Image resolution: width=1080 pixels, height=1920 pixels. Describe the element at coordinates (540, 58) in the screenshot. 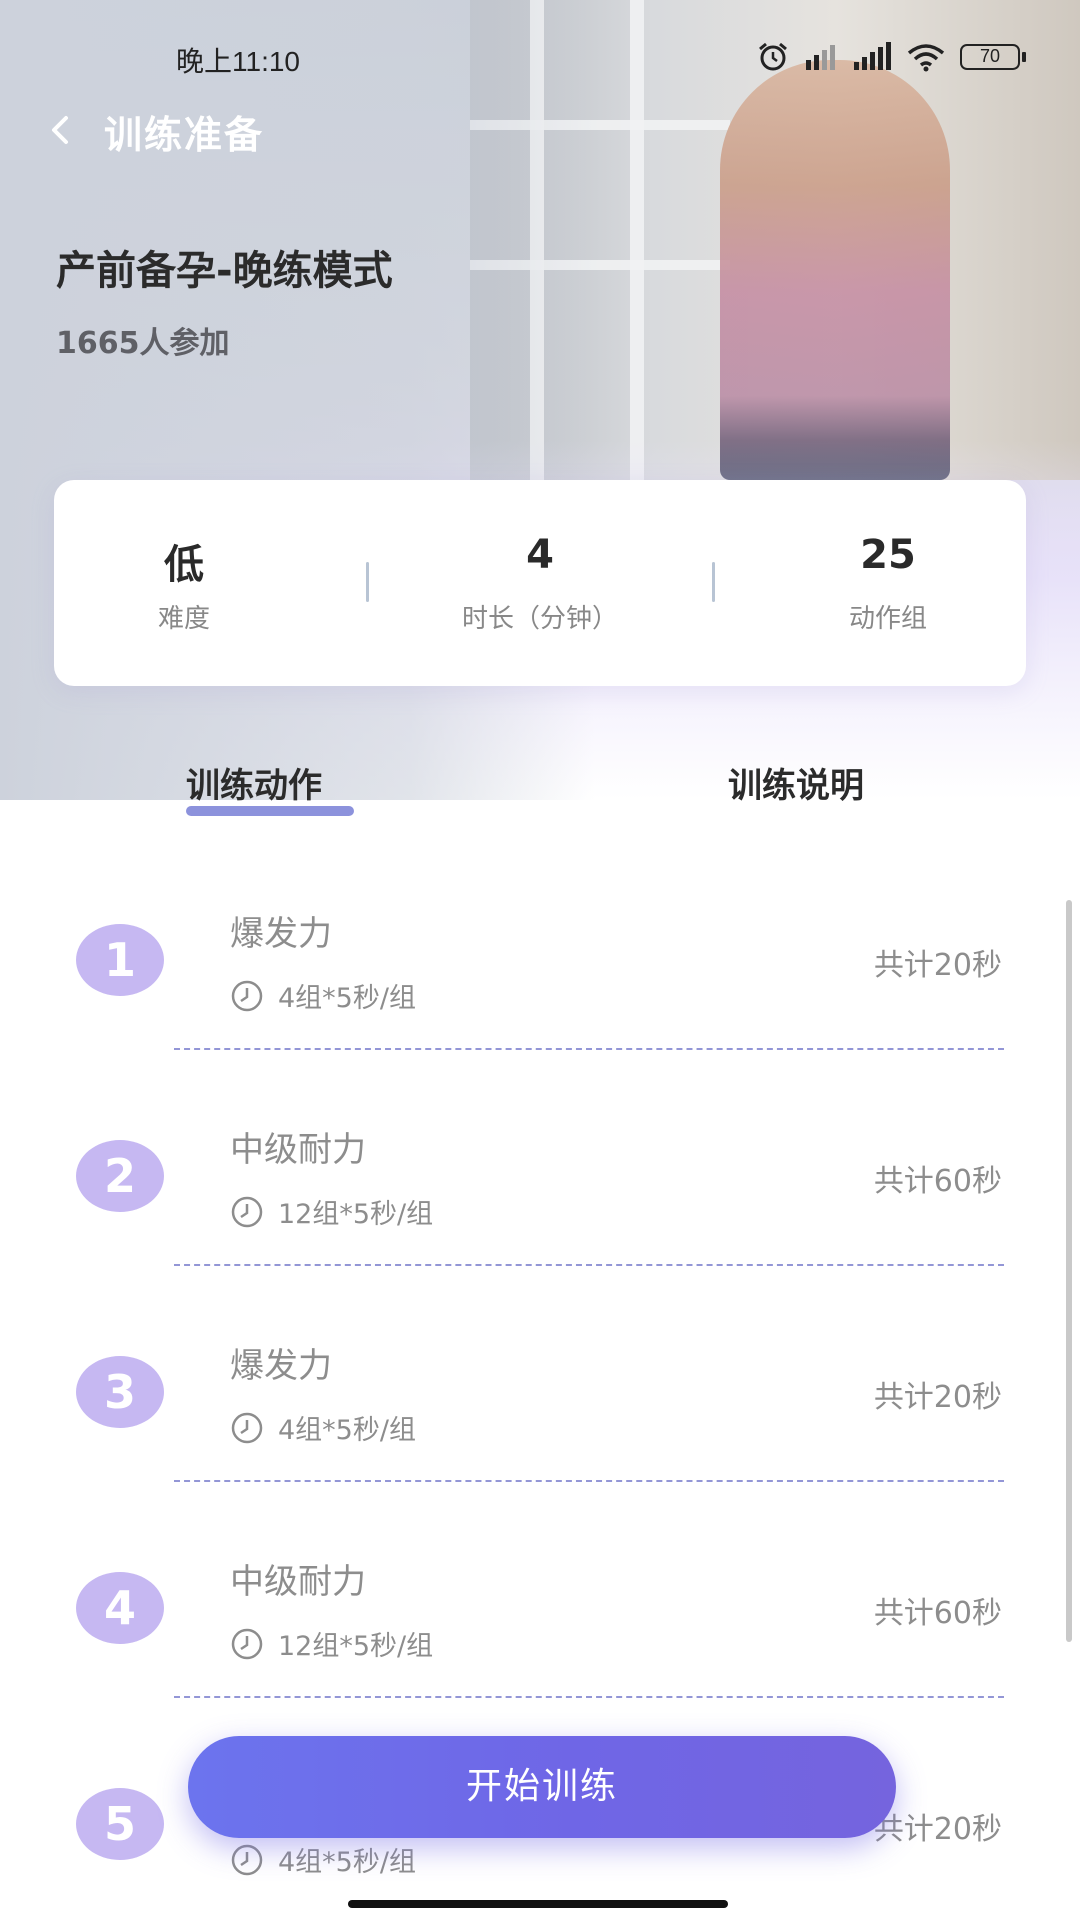

I see `status-bar: 晚上11:10 70` at that location.